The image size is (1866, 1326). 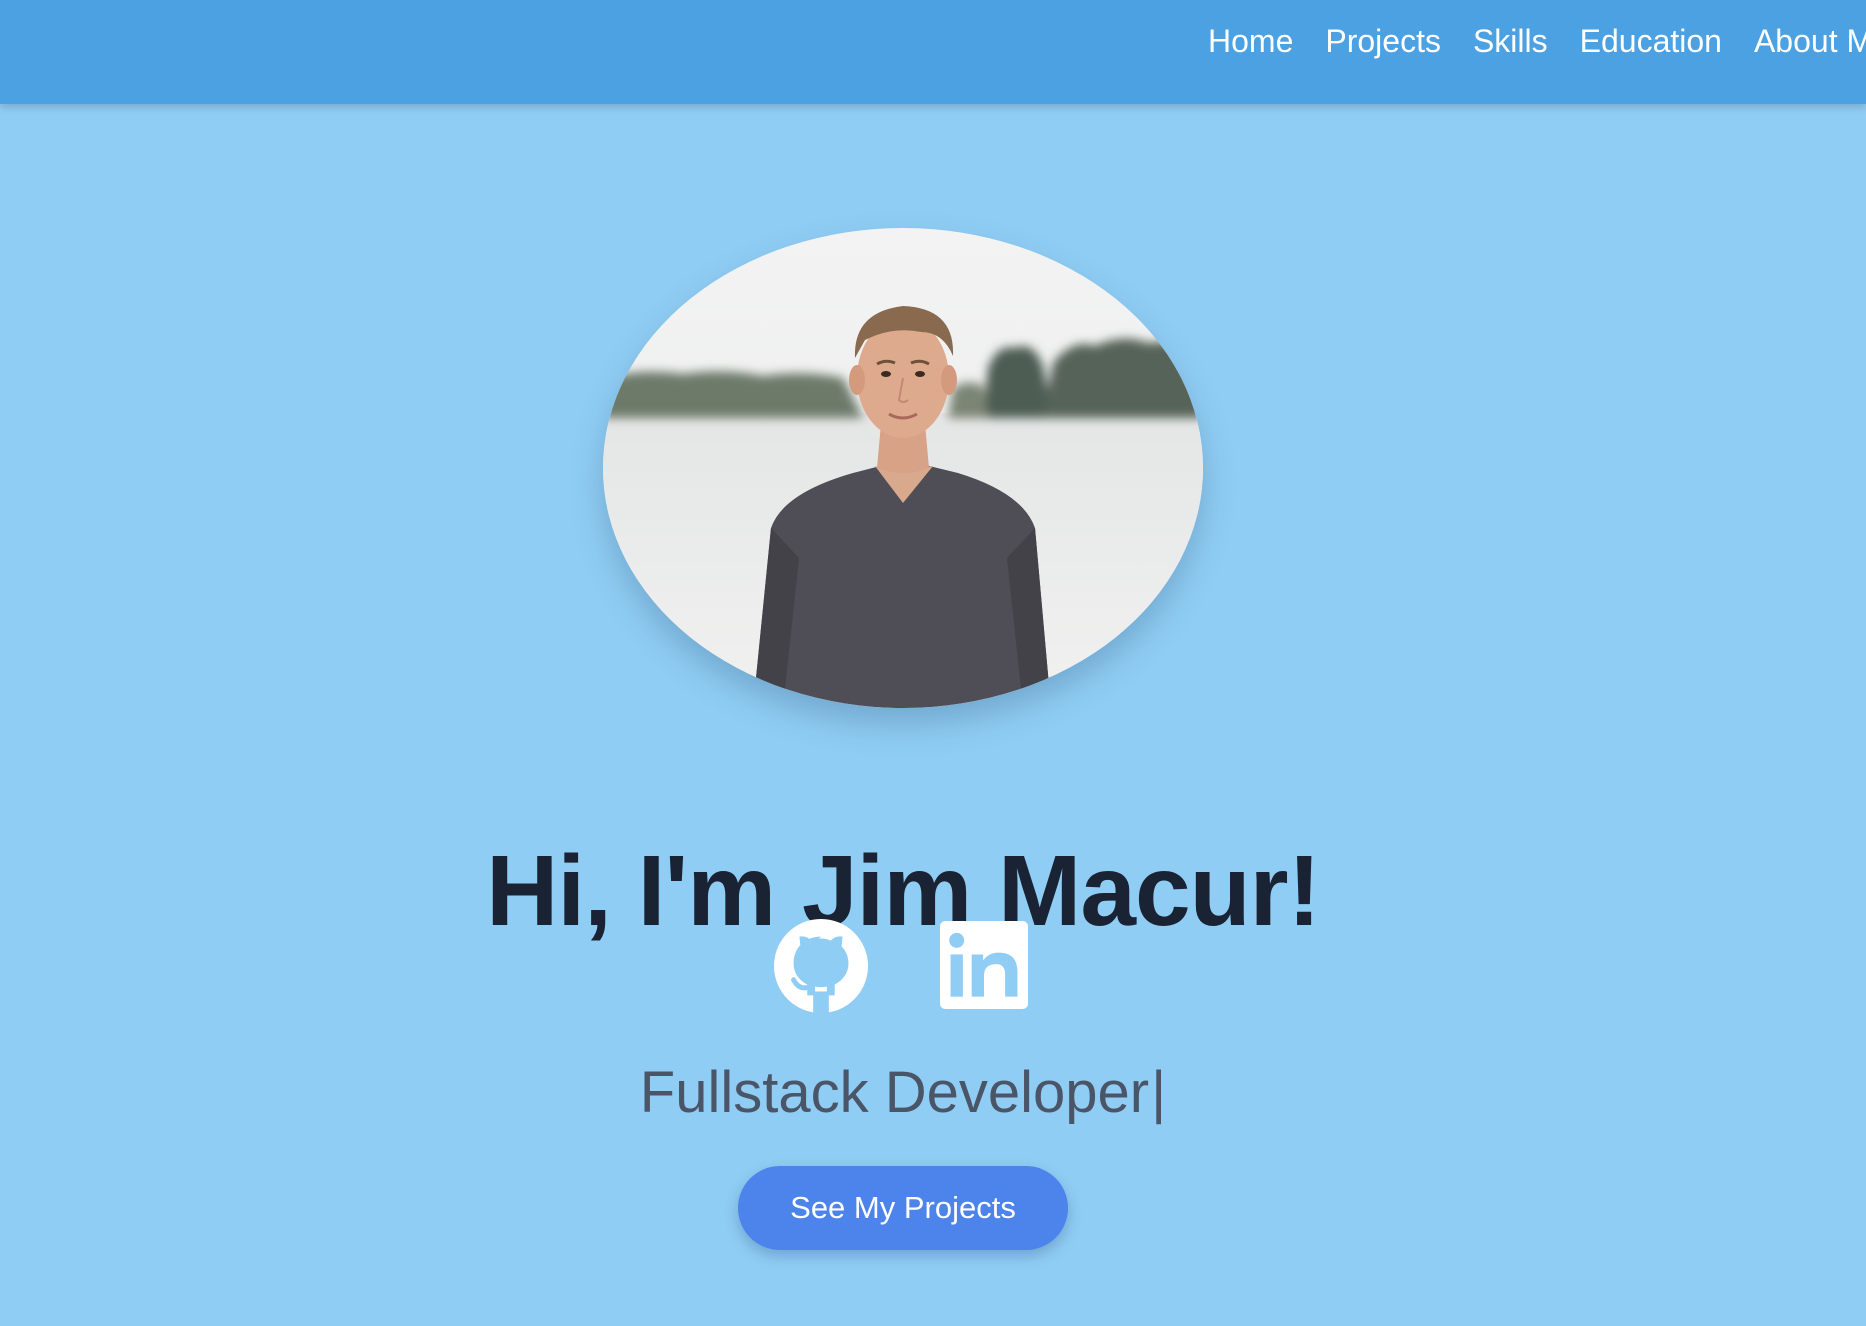 I want to click on hero-subtitle: Fullstack Developer|, so click(x=903, y=1093).